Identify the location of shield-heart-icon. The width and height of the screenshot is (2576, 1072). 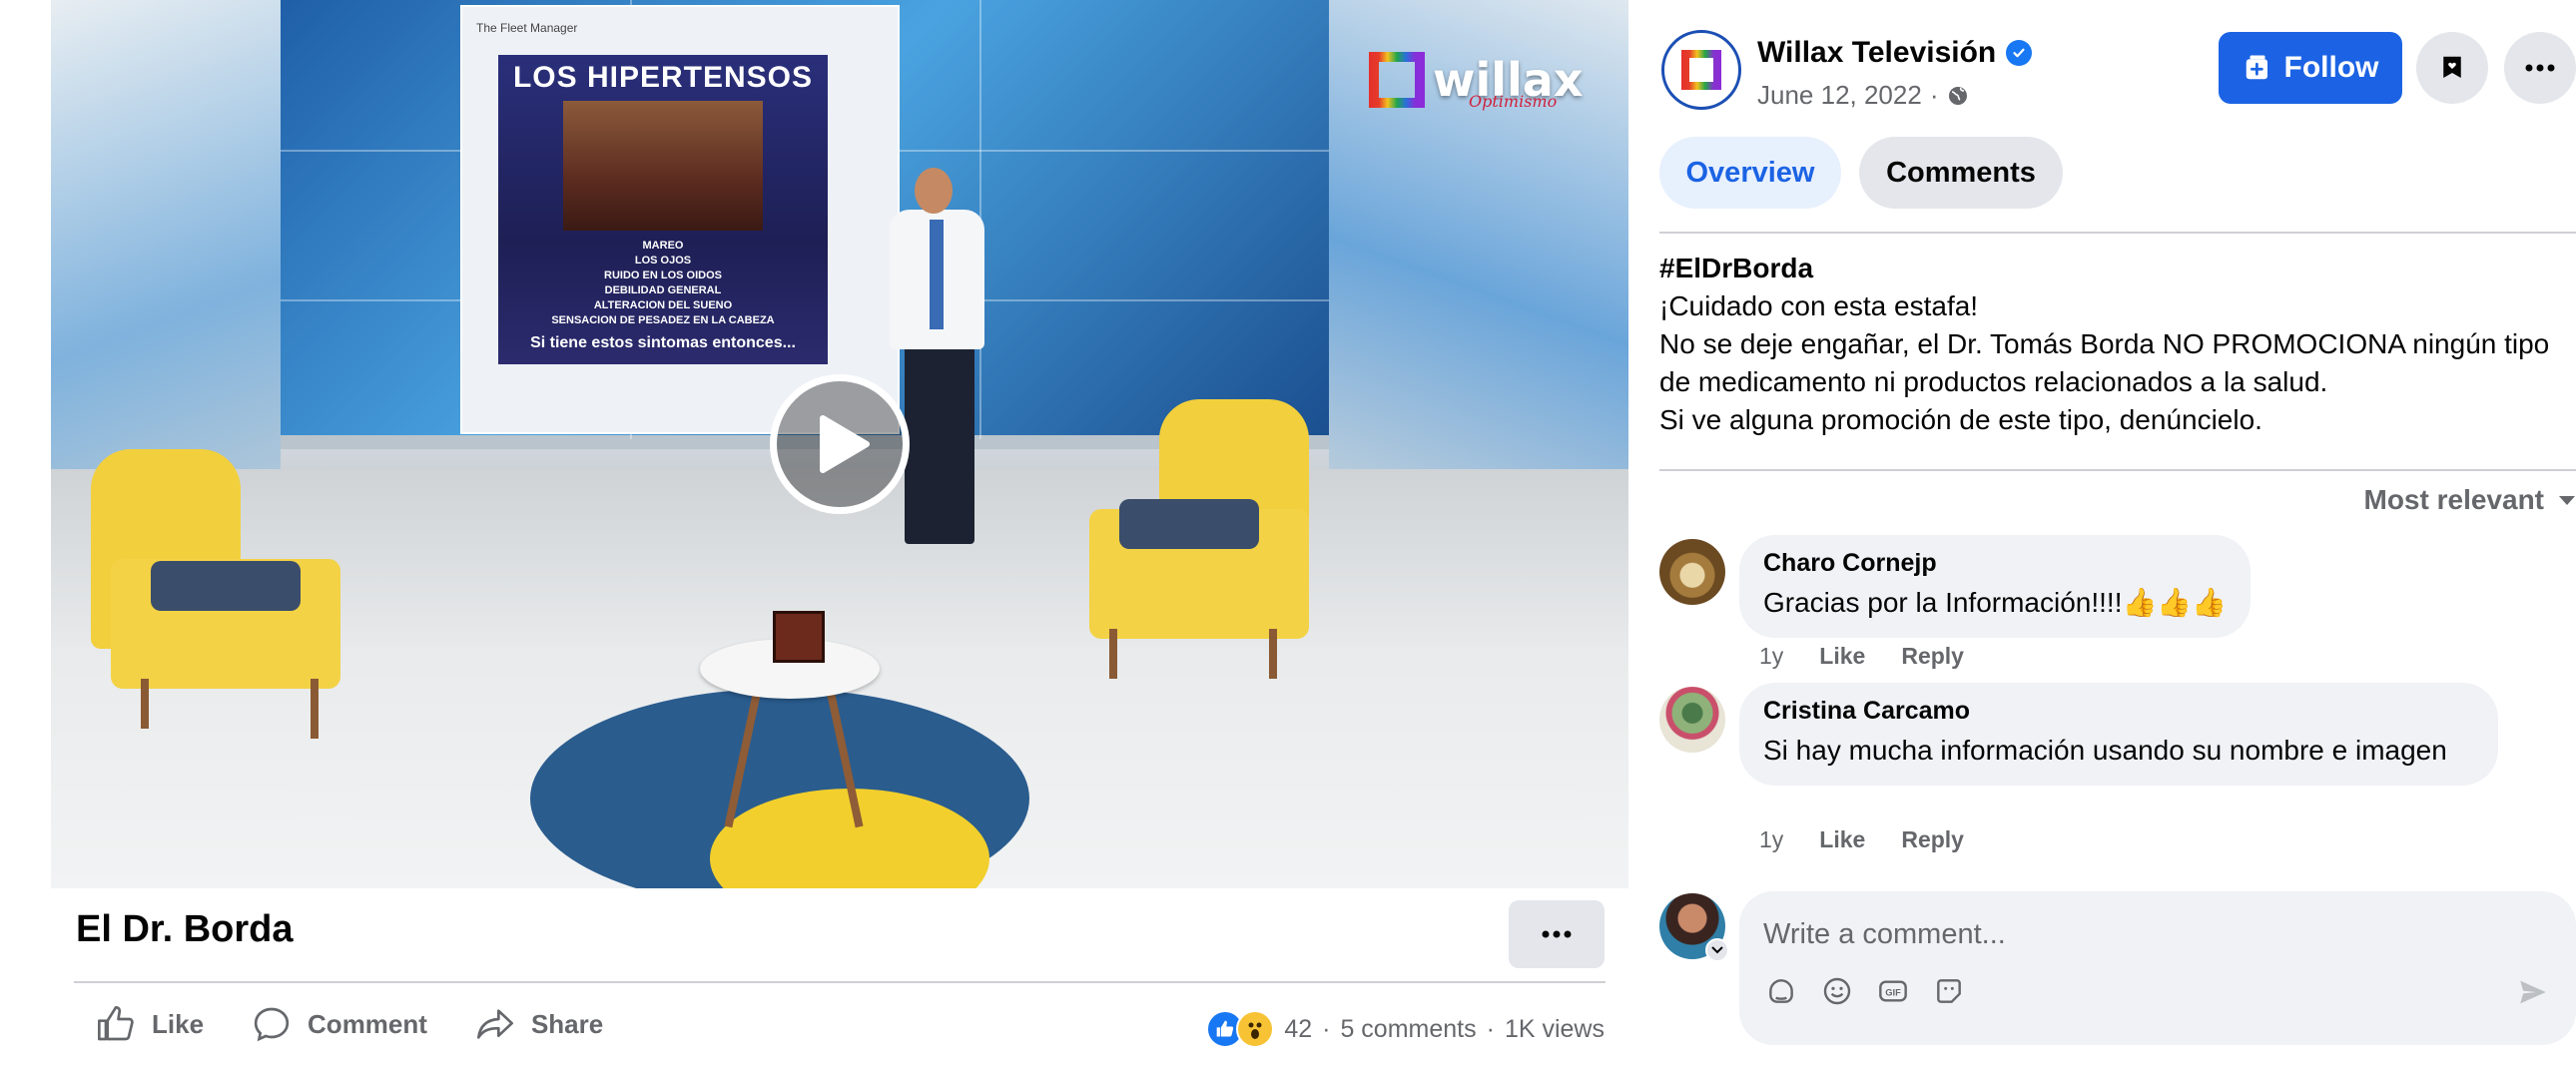
(2452, 67).